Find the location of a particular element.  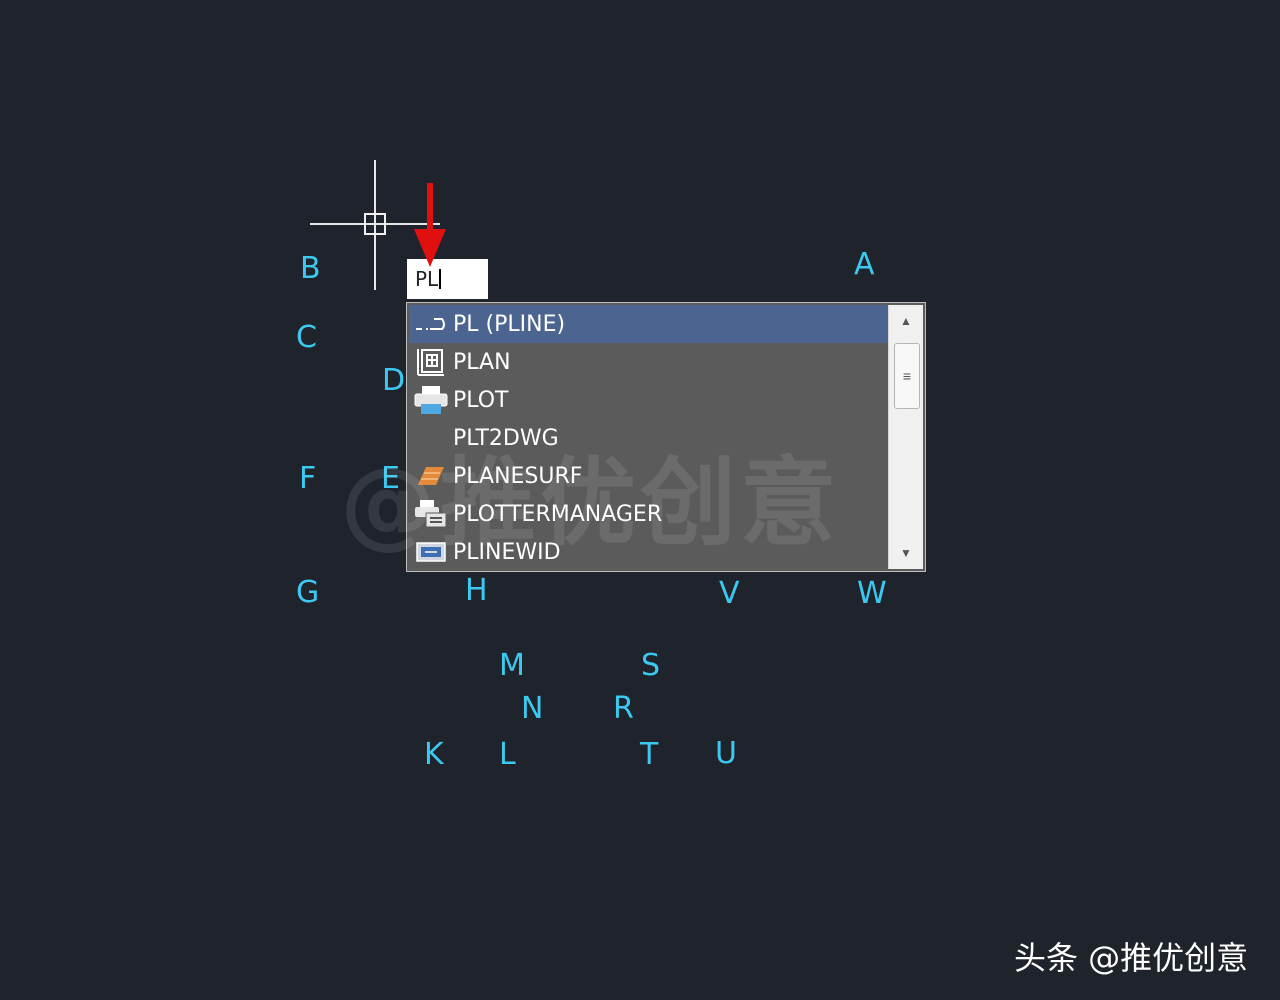

autocomplete-item-label: PLT2DWG is located at coordinates (506, 438).